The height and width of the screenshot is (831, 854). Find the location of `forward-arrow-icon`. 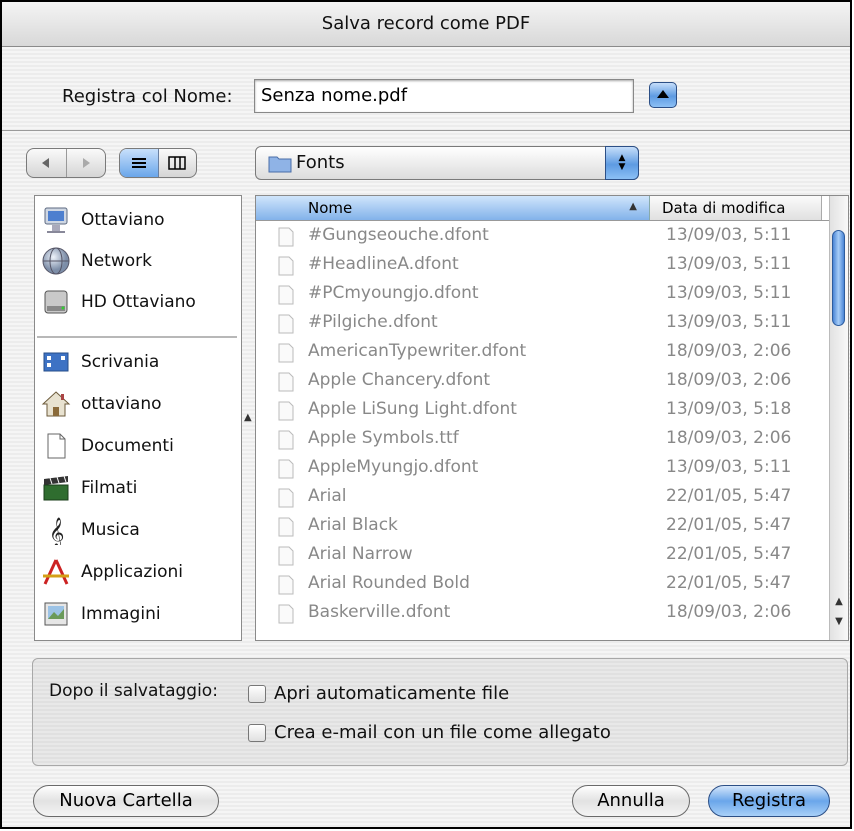

forward-arrow-icon is located at coordinates (86, 163).